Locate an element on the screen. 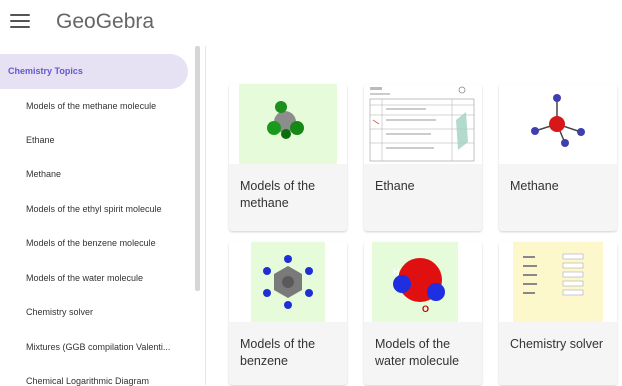  card-title: Models of the water molecule is located at coordinates (417, 352).